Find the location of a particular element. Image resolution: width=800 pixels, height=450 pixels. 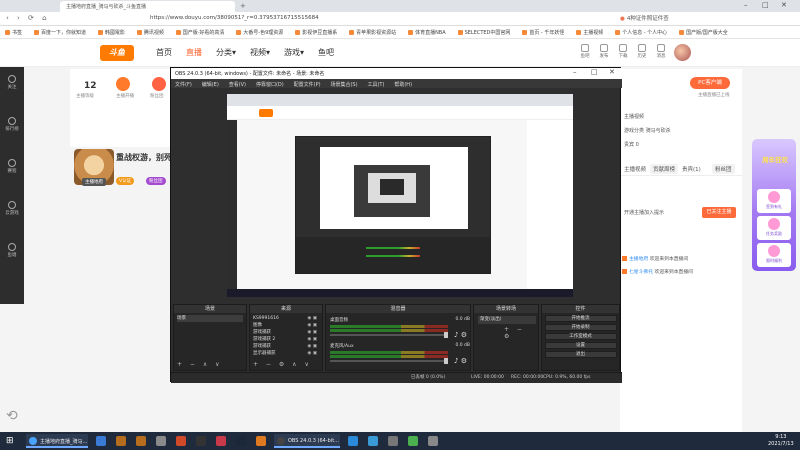

menu-item: 文件(F) is located at coordinates (183, 83).